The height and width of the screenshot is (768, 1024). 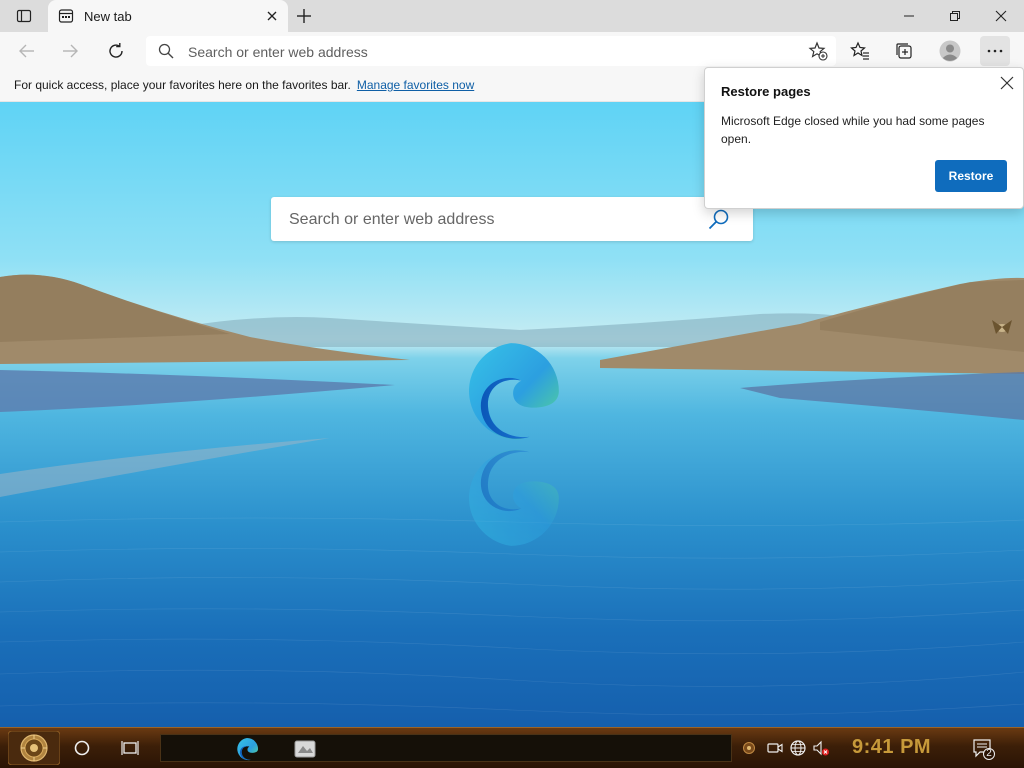 I want to click on tab-actions-button, so click(x=24, y=16).